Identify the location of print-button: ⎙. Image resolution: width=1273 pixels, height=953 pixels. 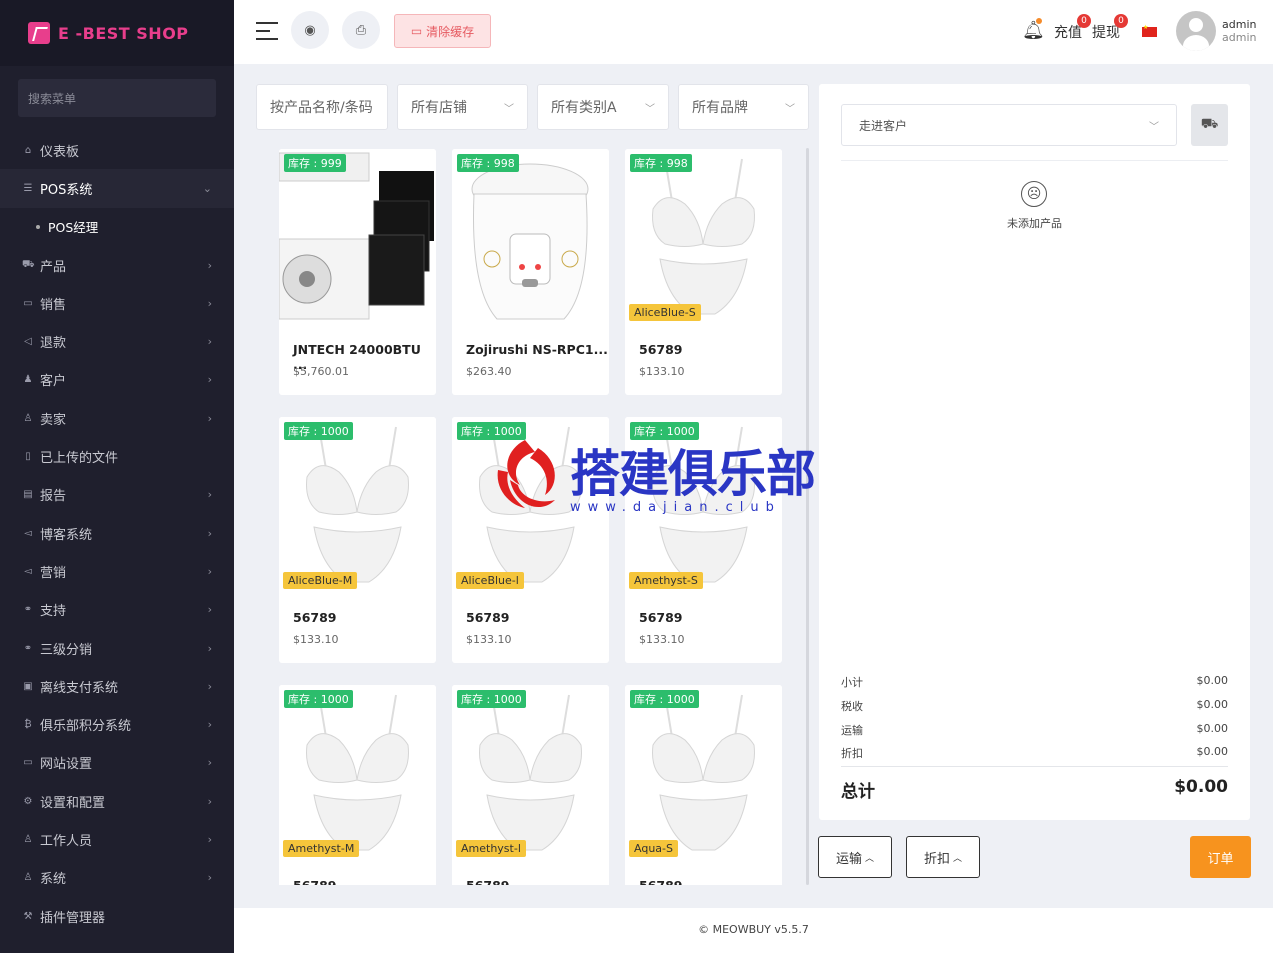
(361, 30).